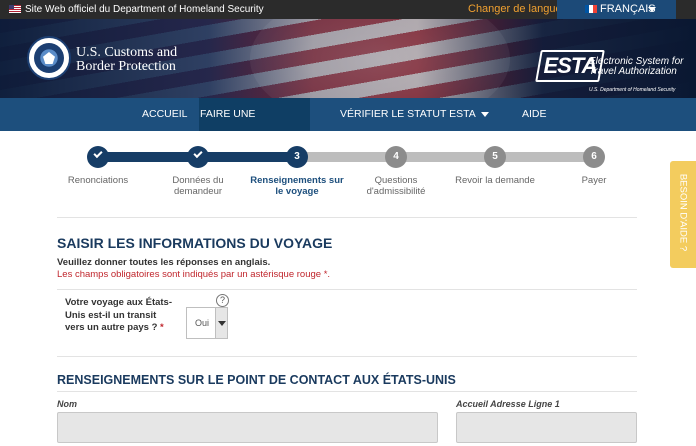  Describe the element at coordinates (195, 243) in the screenshot. I see `section-title-travel: SAISIR LES INFORMATIONS DU VOYAGE` at that location.